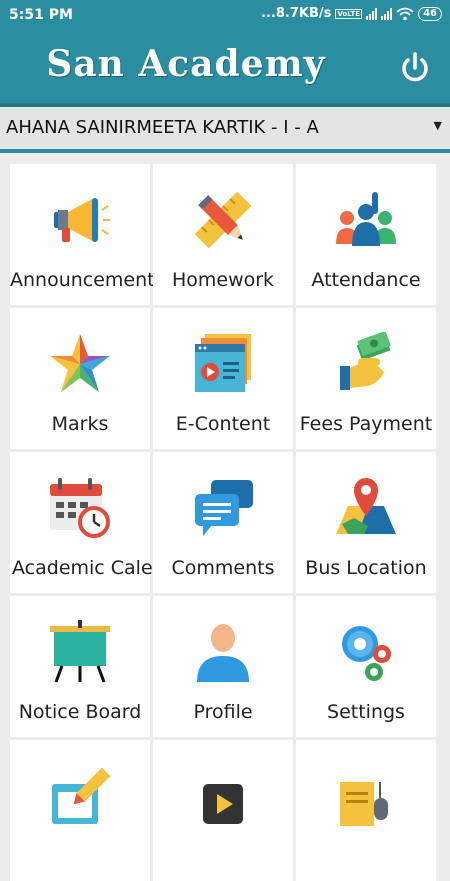 Image resolution: width=450 pixels, height=881 pixels. What do you see at coordinates (82, 220) in the screenshot?
I see `megaphone-icon` at bounding box center [82, 220].